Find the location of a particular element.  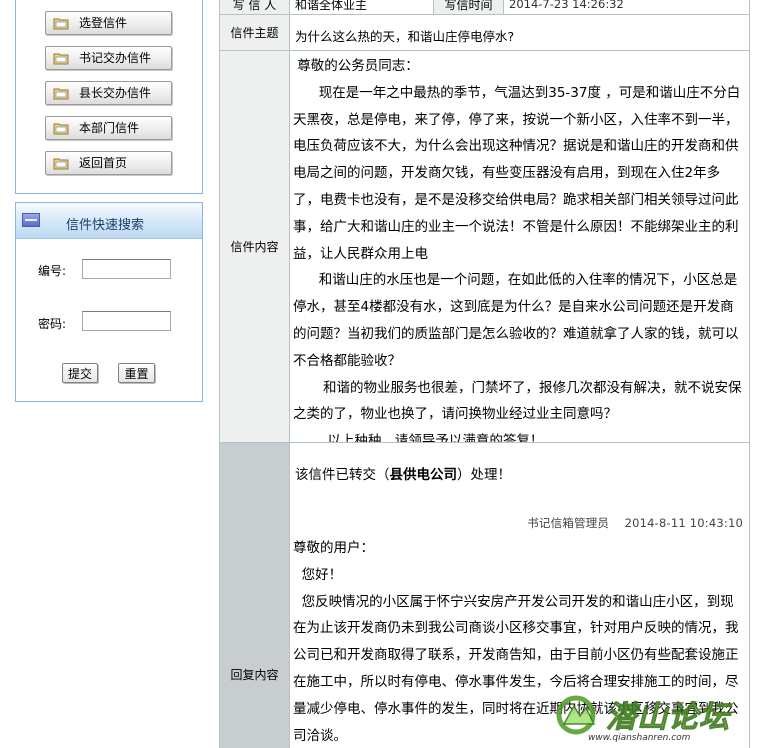

nav-item-label: 本部门信件 is located at coordinates (109, 128).